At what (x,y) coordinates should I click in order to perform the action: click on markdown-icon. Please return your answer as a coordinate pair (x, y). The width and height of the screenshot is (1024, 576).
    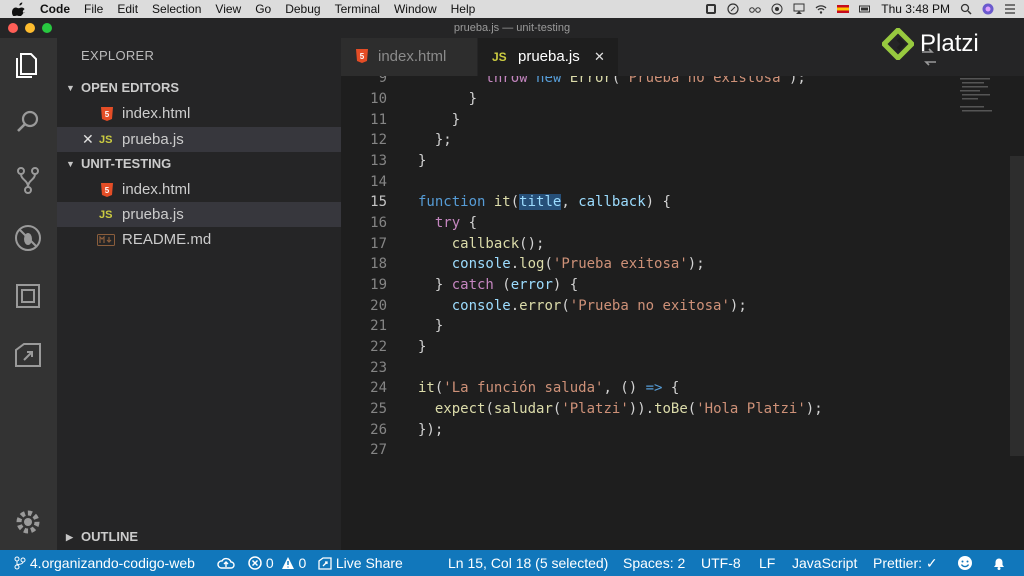
    Looking at the image, I should click on (106, 240).